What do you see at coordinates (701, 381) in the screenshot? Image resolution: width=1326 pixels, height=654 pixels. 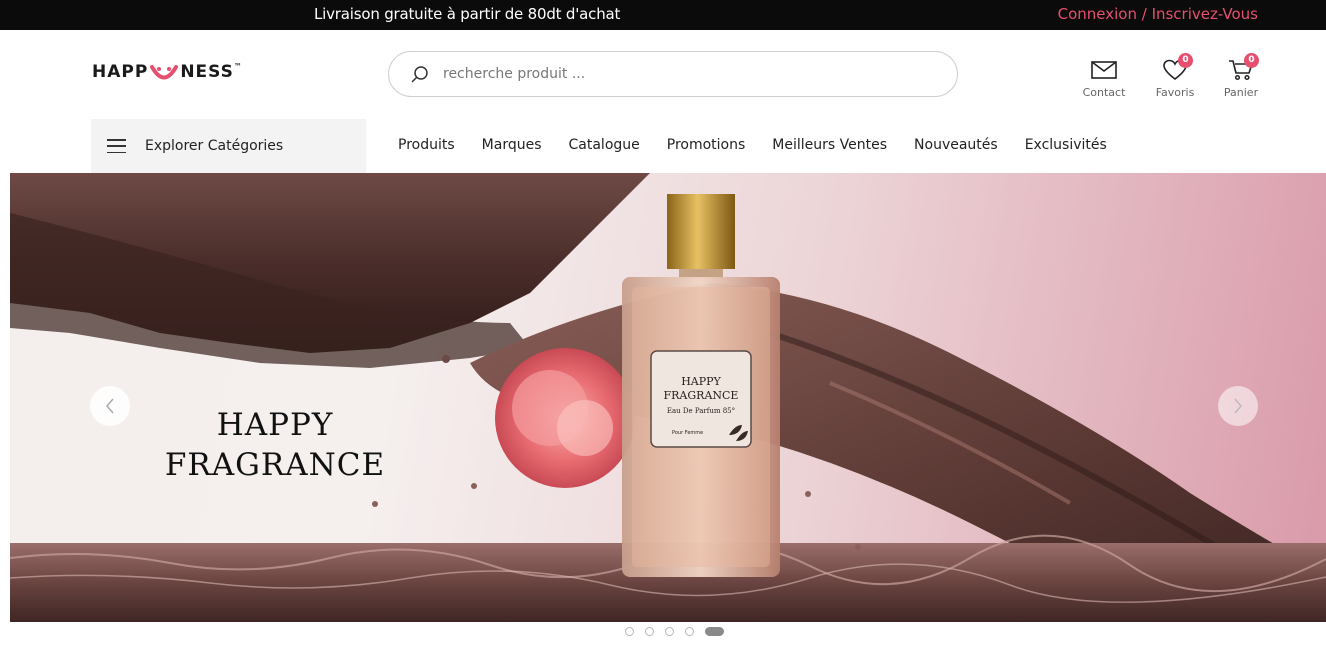 I see `bottle-label-line1: HAPPY` at bounding box center [701, 381].